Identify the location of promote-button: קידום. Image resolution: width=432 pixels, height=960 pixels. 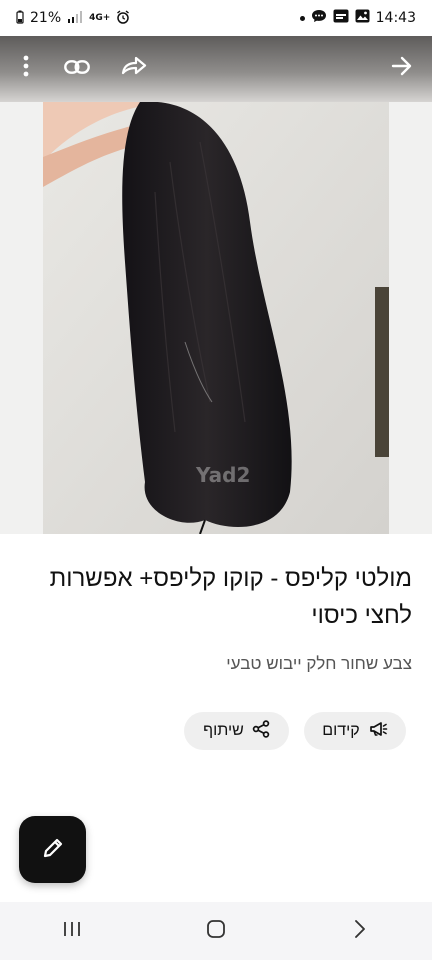
(355, 731).